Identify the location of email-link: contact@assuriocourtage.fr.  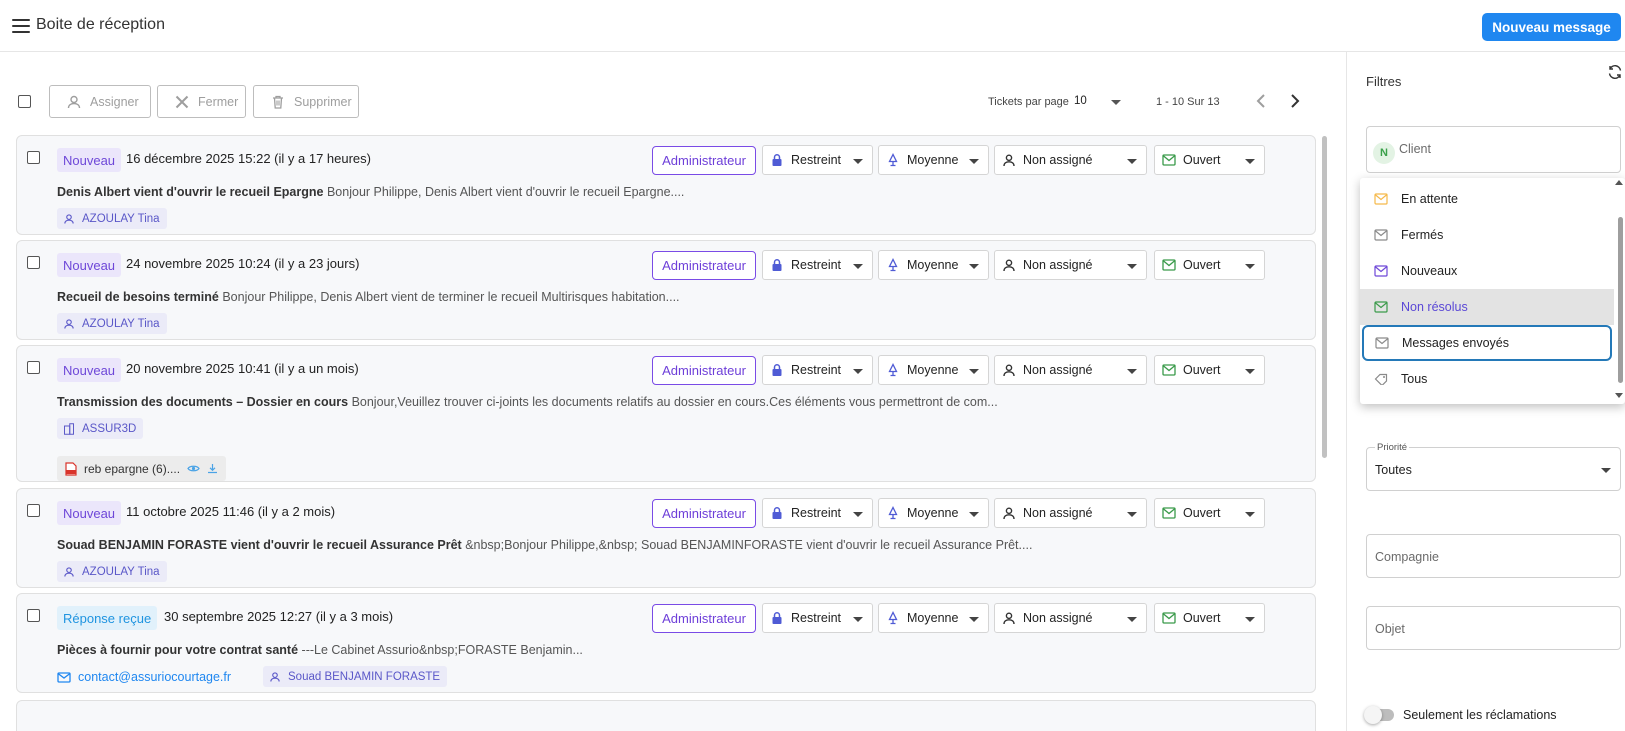
(144, 677).